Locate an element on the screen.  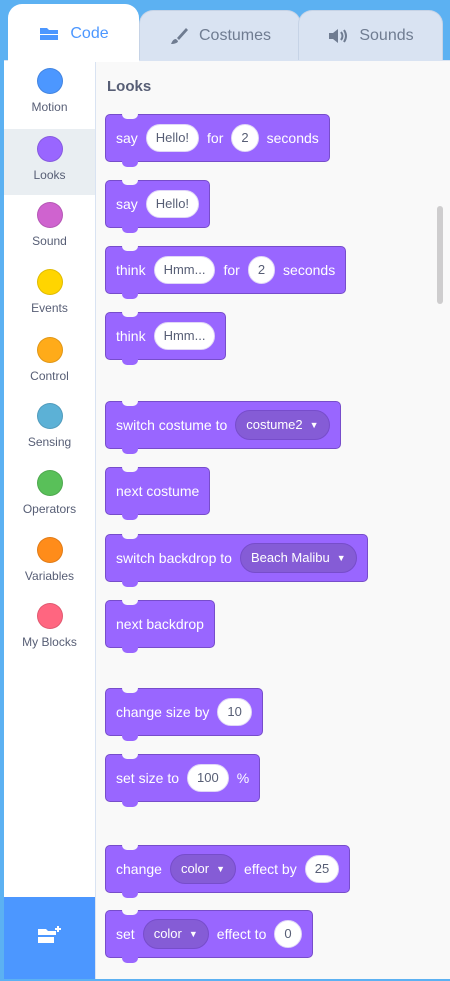
category-label: Sound is located at coordinates (49, 241).